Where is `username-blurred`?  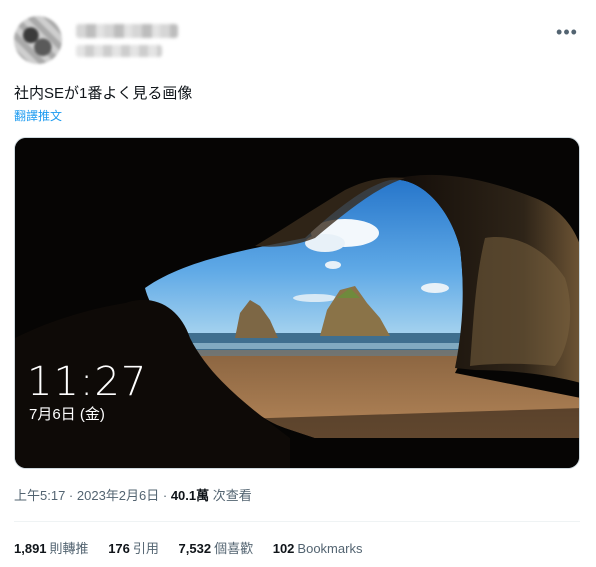
username-blurred is located at coordinates (119, 51).